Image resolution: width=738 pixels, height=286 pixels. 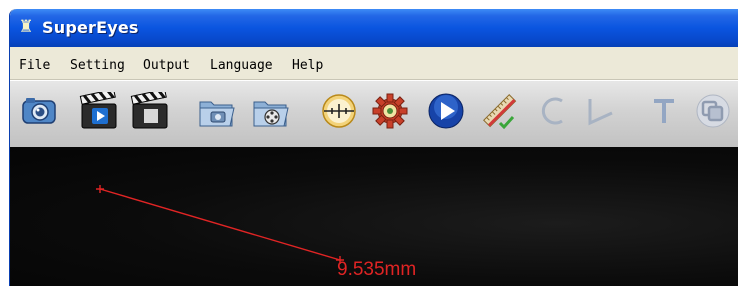 I want to click on calibrate-ruler-button, so click(x=500, y=111).